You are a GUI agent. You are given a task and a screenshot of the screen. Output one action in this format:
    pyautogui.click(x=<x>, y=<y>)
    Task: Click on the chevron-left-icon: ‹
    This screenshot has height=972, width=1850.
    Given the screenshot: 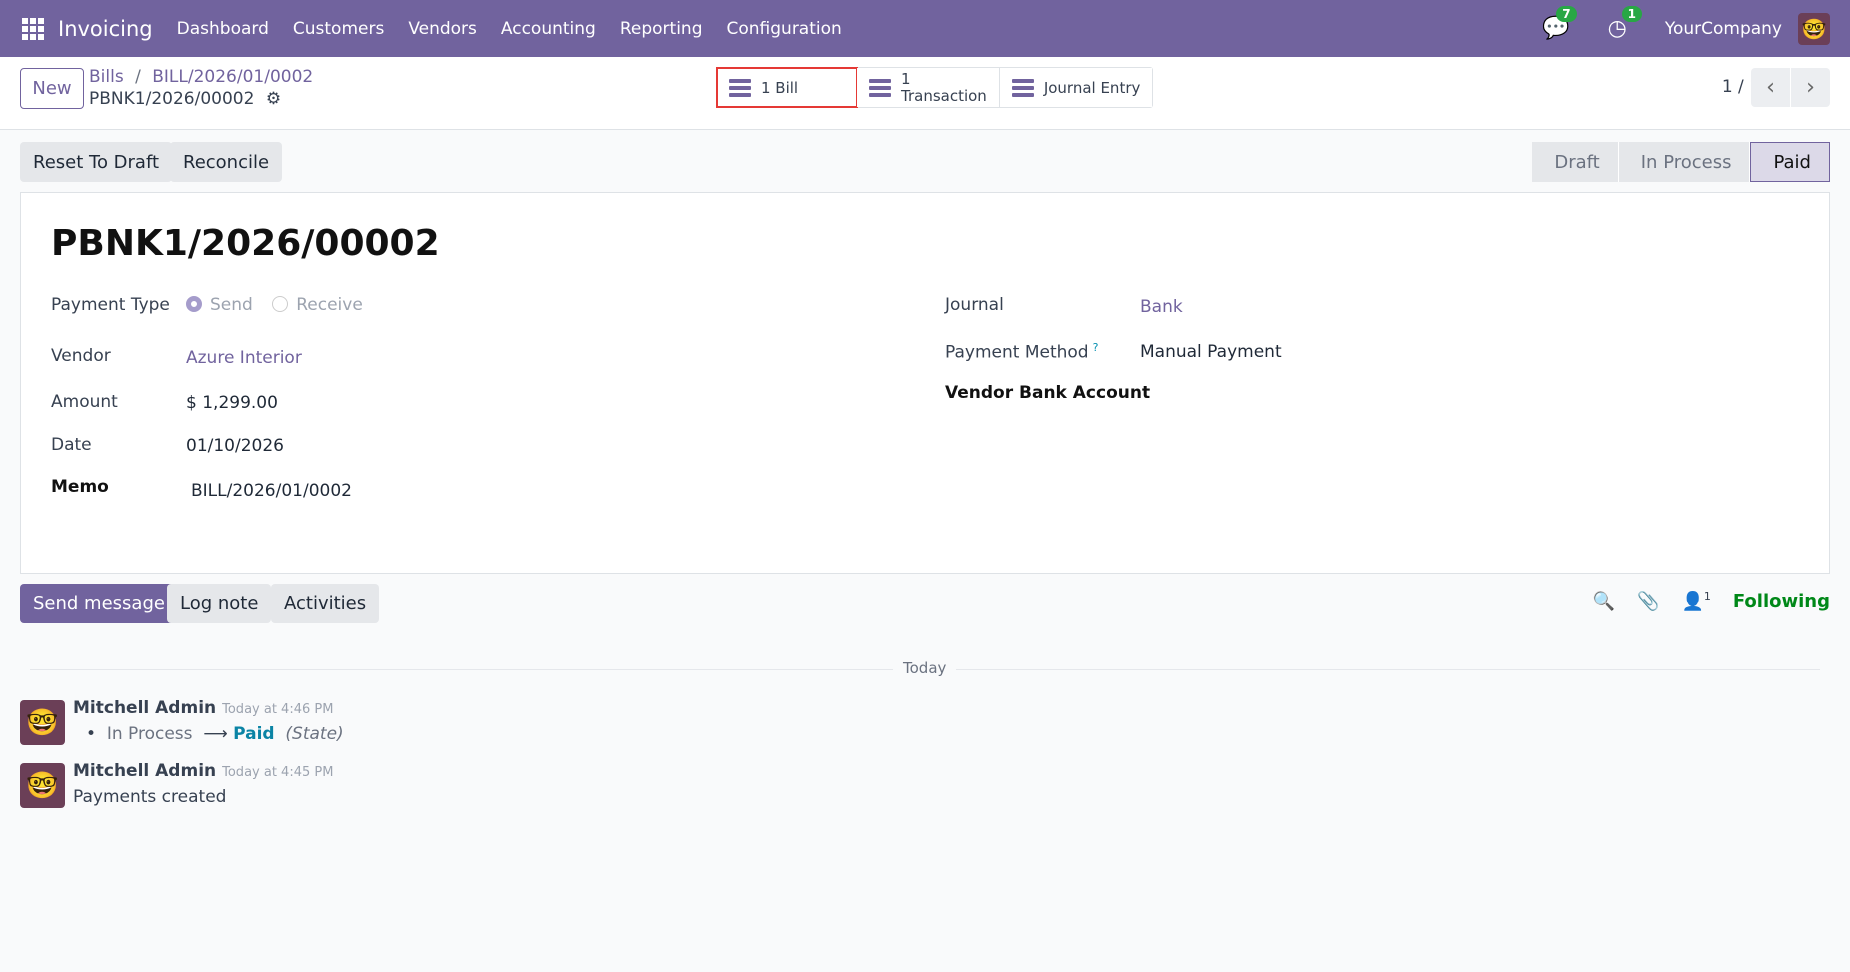 What is the action you would take?
    pyautogui.click(x=1770, y=87)
    